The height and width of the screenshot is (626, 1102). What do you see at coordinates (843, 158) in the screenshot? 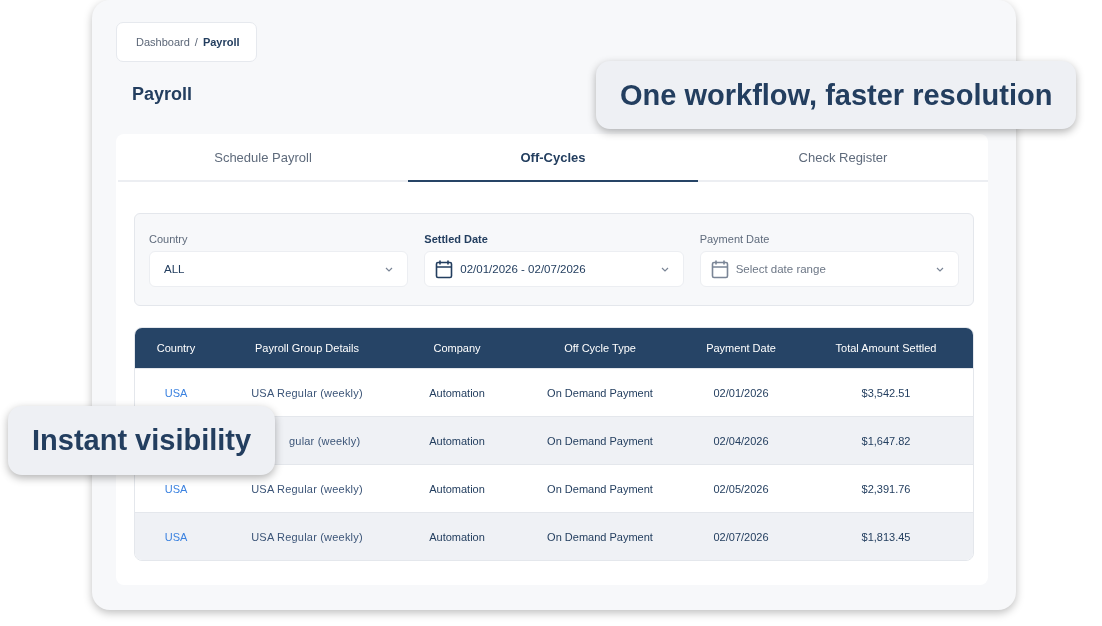
I see `tab: Check Register` at bounding box center [843, 158].